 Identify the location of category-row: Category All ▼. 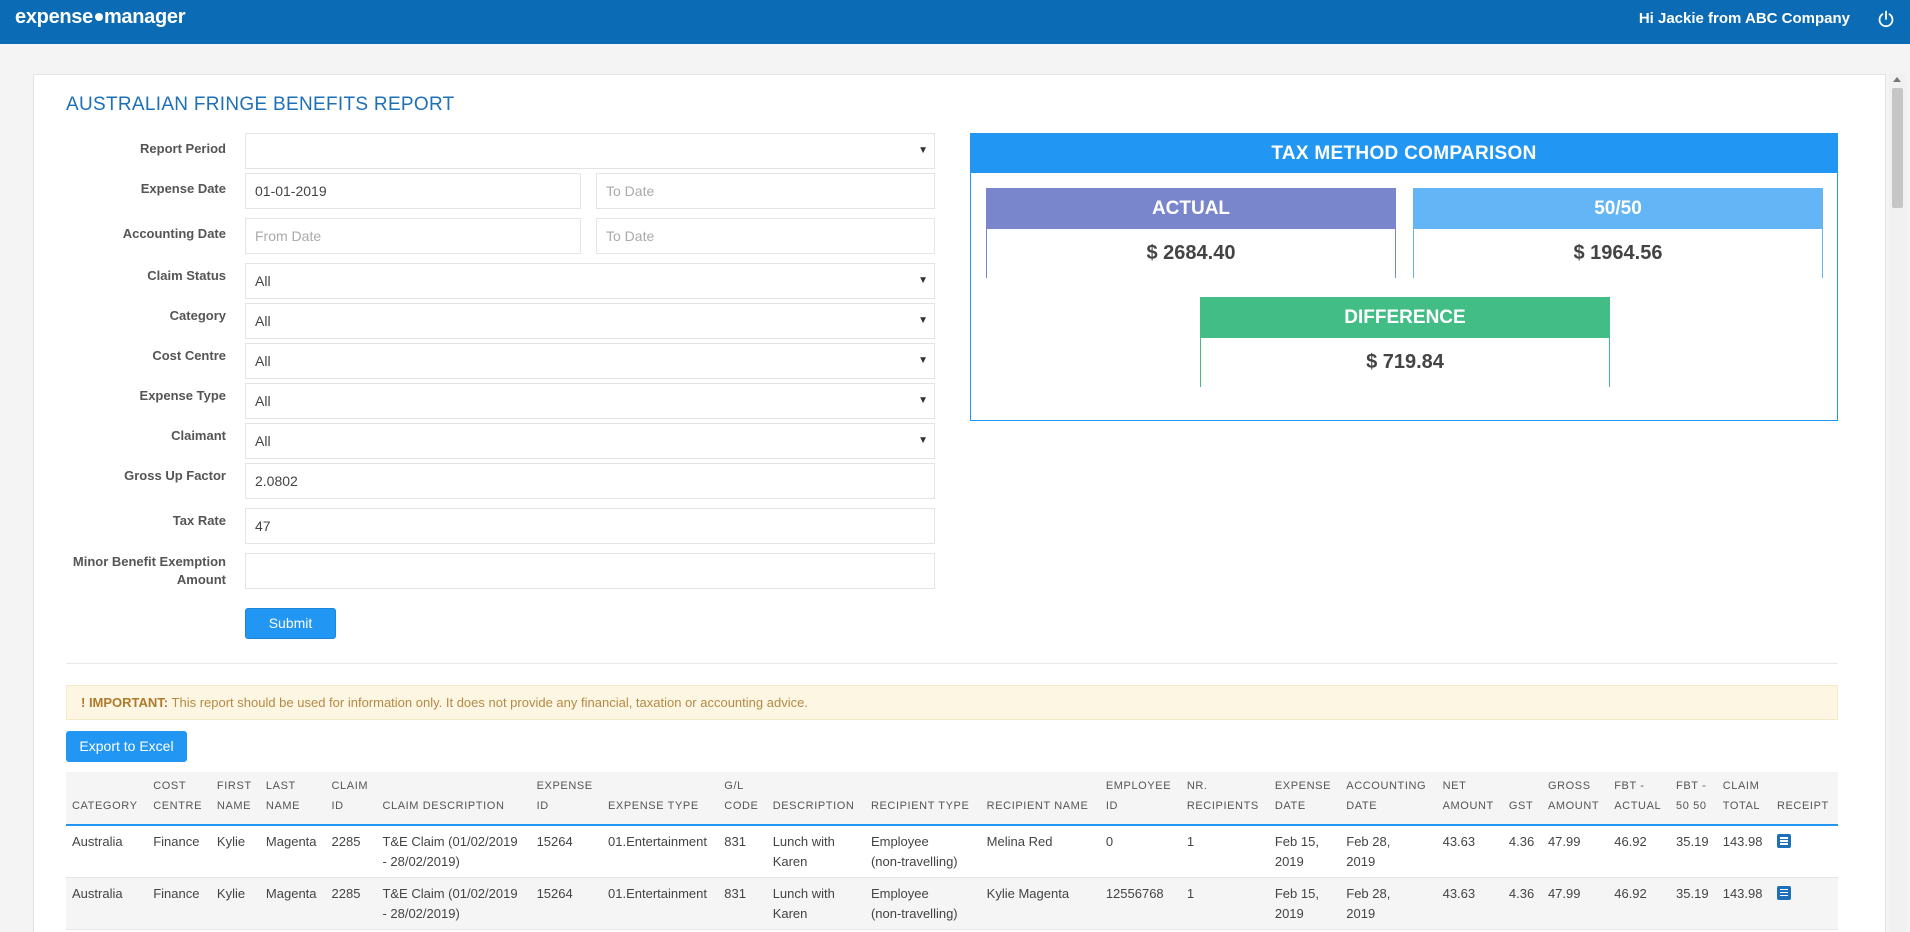
(484, 321).